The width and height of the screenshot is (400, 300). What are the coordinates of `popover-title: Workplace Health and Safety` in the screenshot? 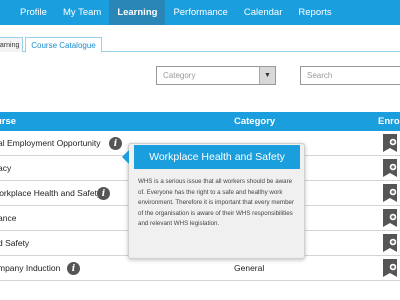 It's located at (217, 157).